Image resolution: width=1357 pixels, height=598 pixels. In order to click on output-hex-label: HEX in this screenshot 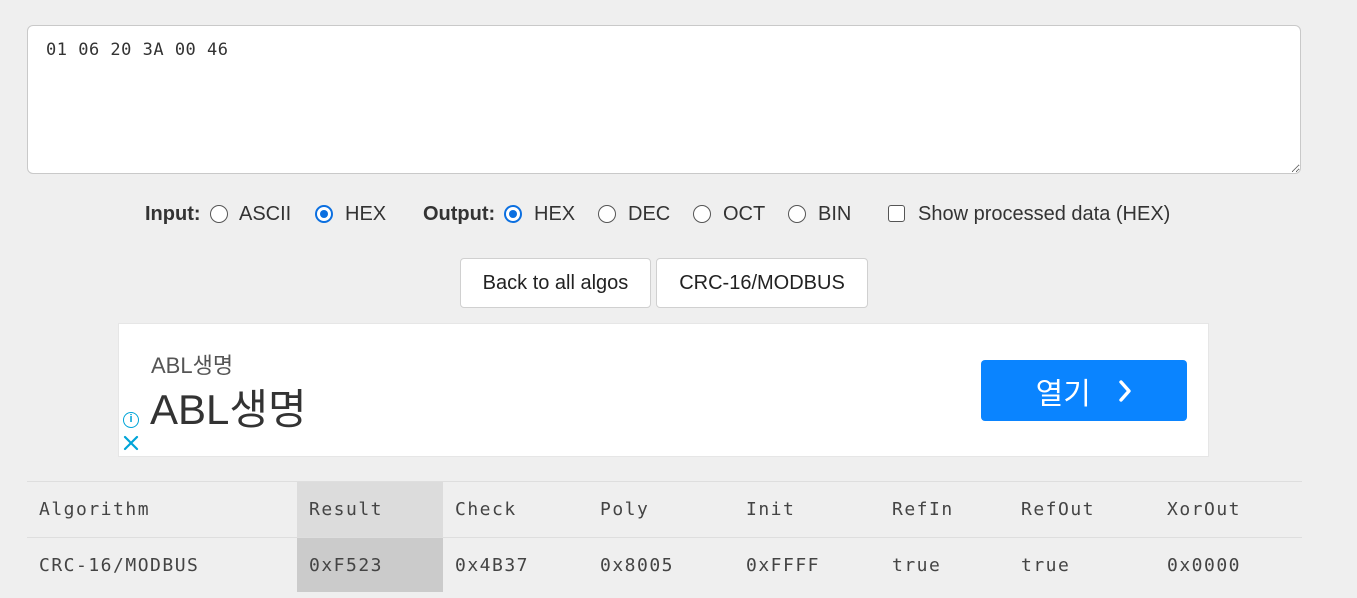, I will do `click(554, 214)`.